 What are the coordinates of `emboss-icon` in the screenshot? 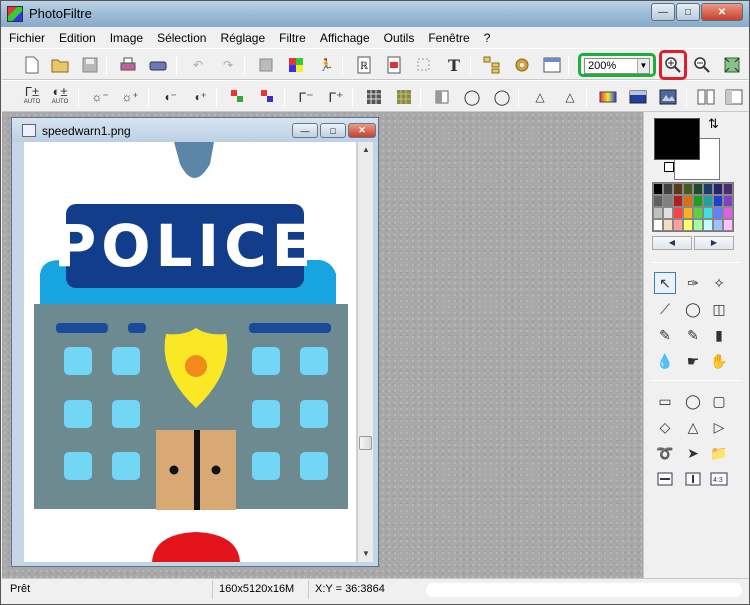 It's located at (442, 97).